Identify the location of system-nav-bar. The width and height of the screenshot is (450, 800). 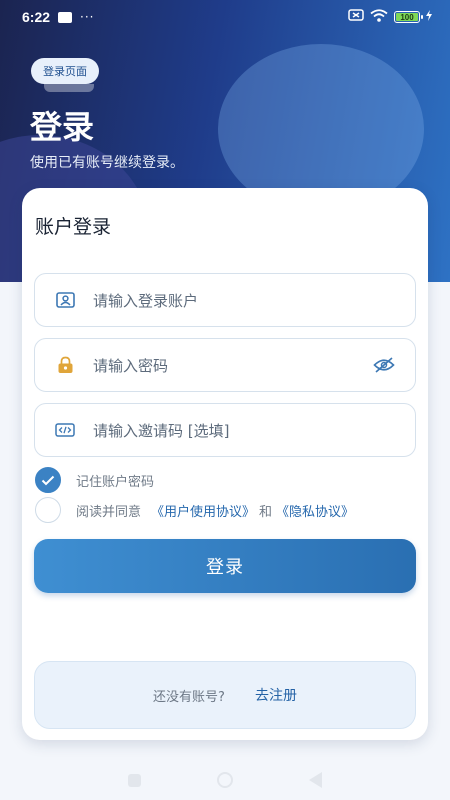
(225, 780).